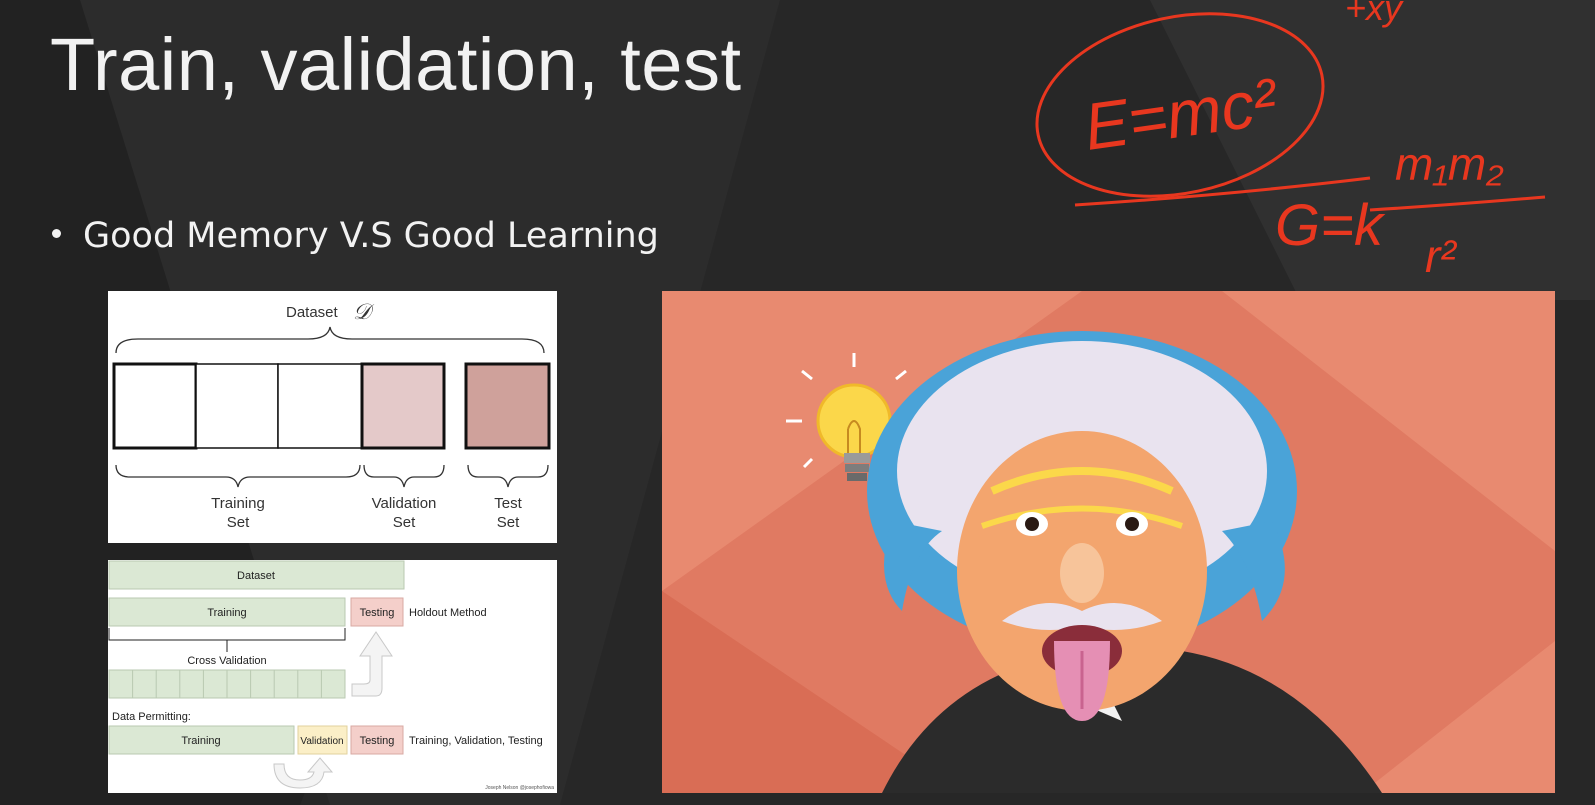  I want to click on nose, so click(1082, 573).